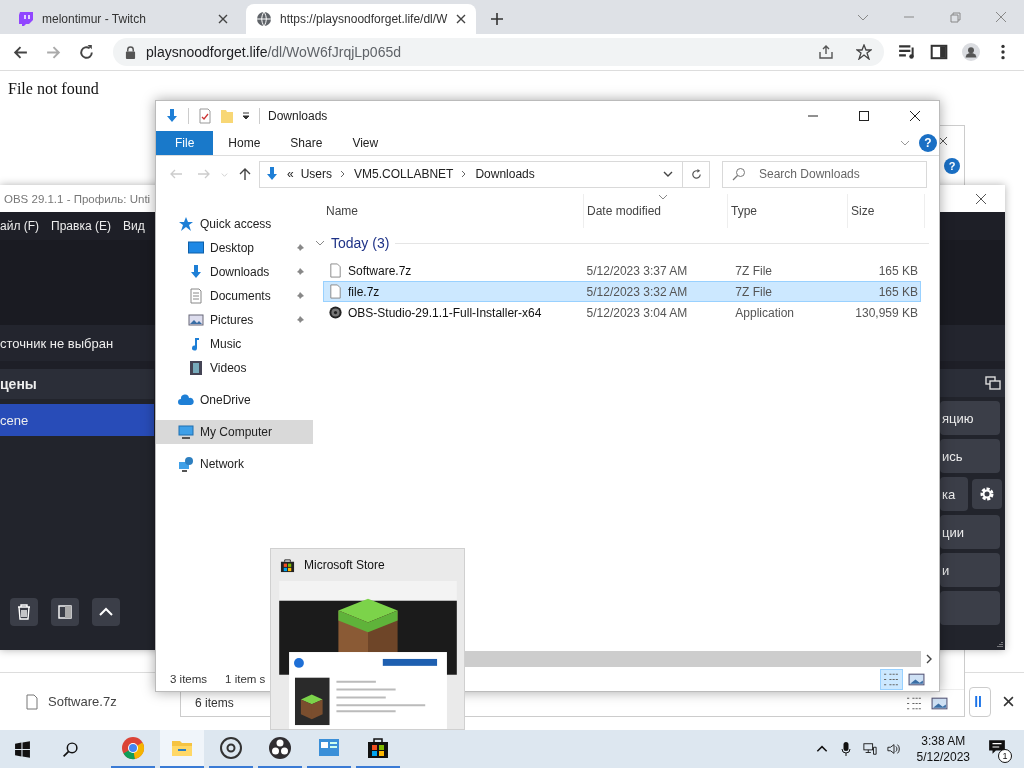  I want to click on speaker-icon, so click(893, 749).